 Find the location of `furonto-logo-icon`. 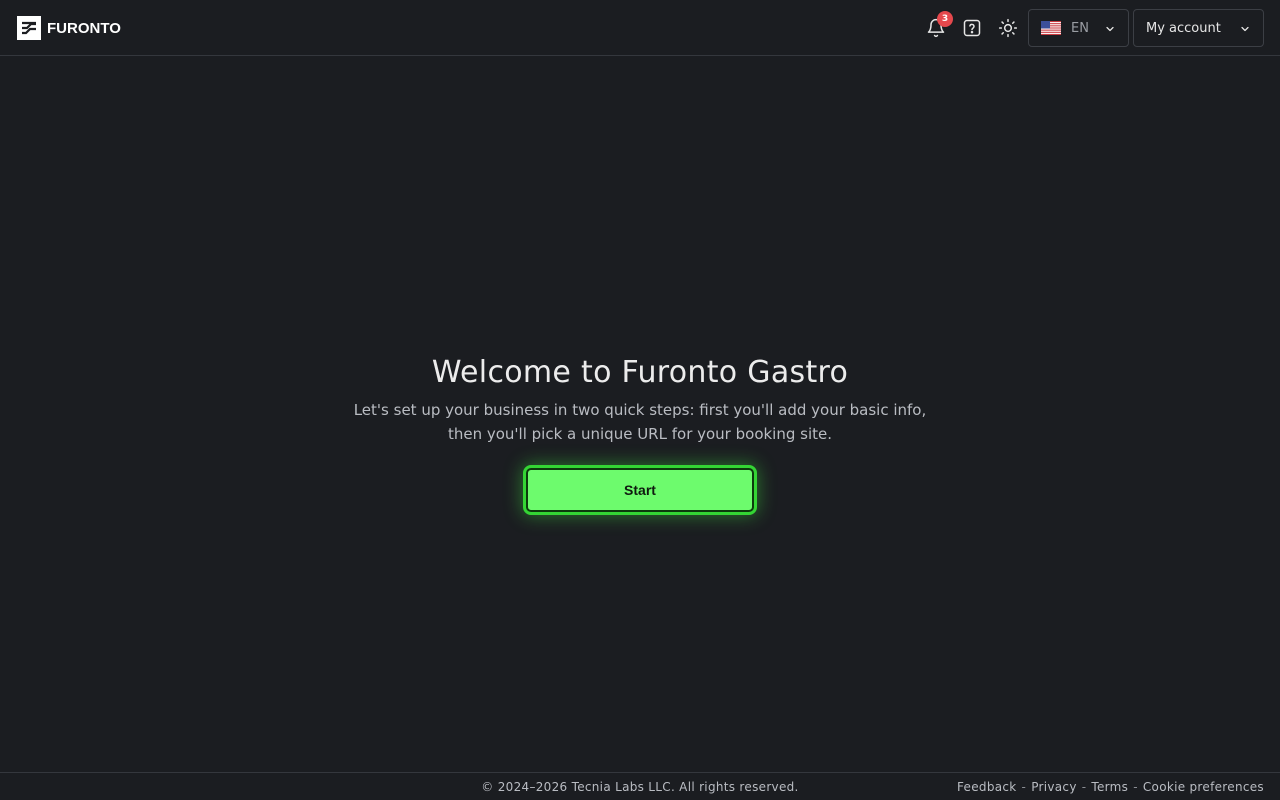

furonto-logo-icon is located at coordinates (29, 28).